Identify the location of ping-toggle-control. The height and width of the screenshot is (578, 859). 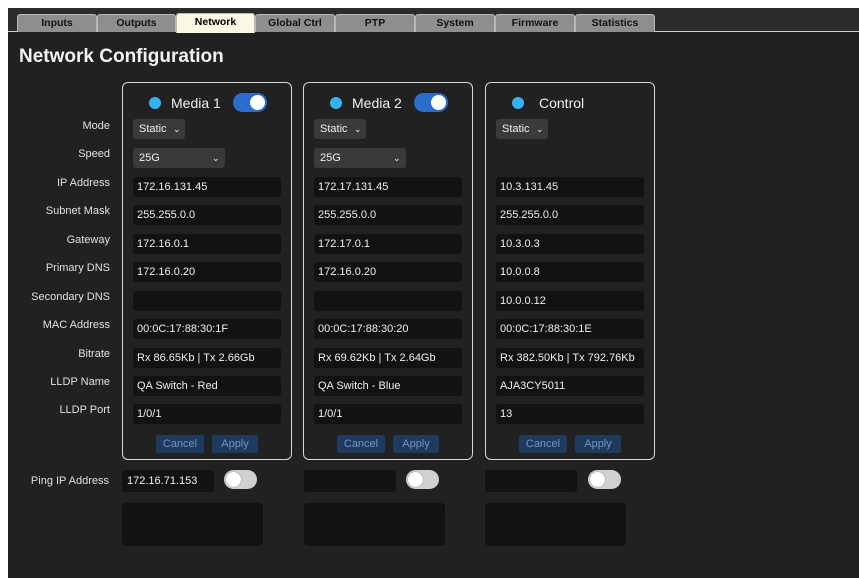
(604, 479).